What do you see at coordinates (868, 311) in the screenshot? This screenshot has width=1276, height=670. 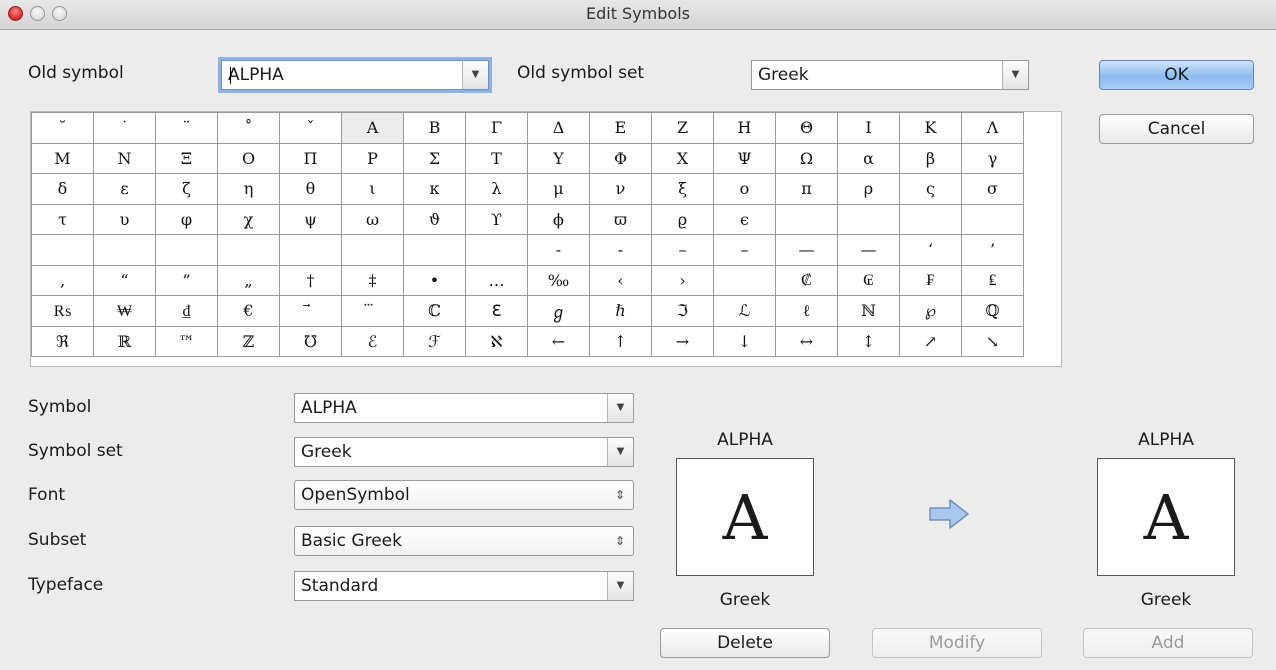 I see `symbol-cell: ℕ` at bounding box center [868, 311].